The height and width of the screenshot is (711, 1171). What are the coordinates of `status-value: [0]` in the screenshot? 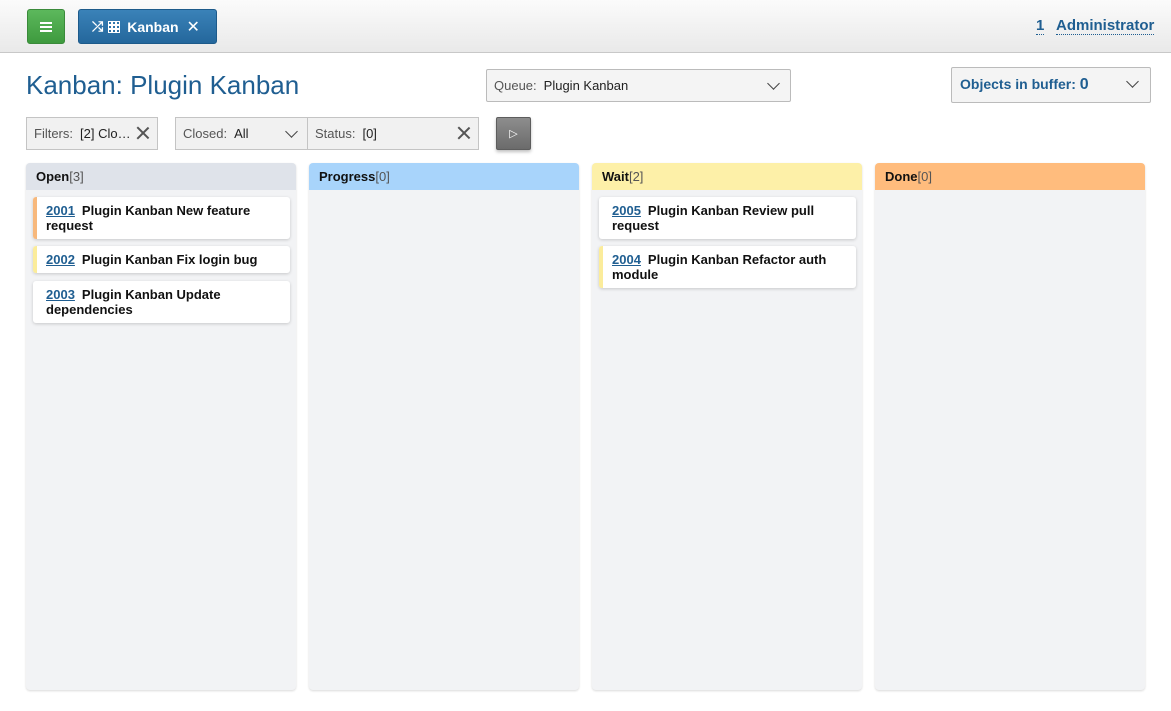 It's located at (369, 133).